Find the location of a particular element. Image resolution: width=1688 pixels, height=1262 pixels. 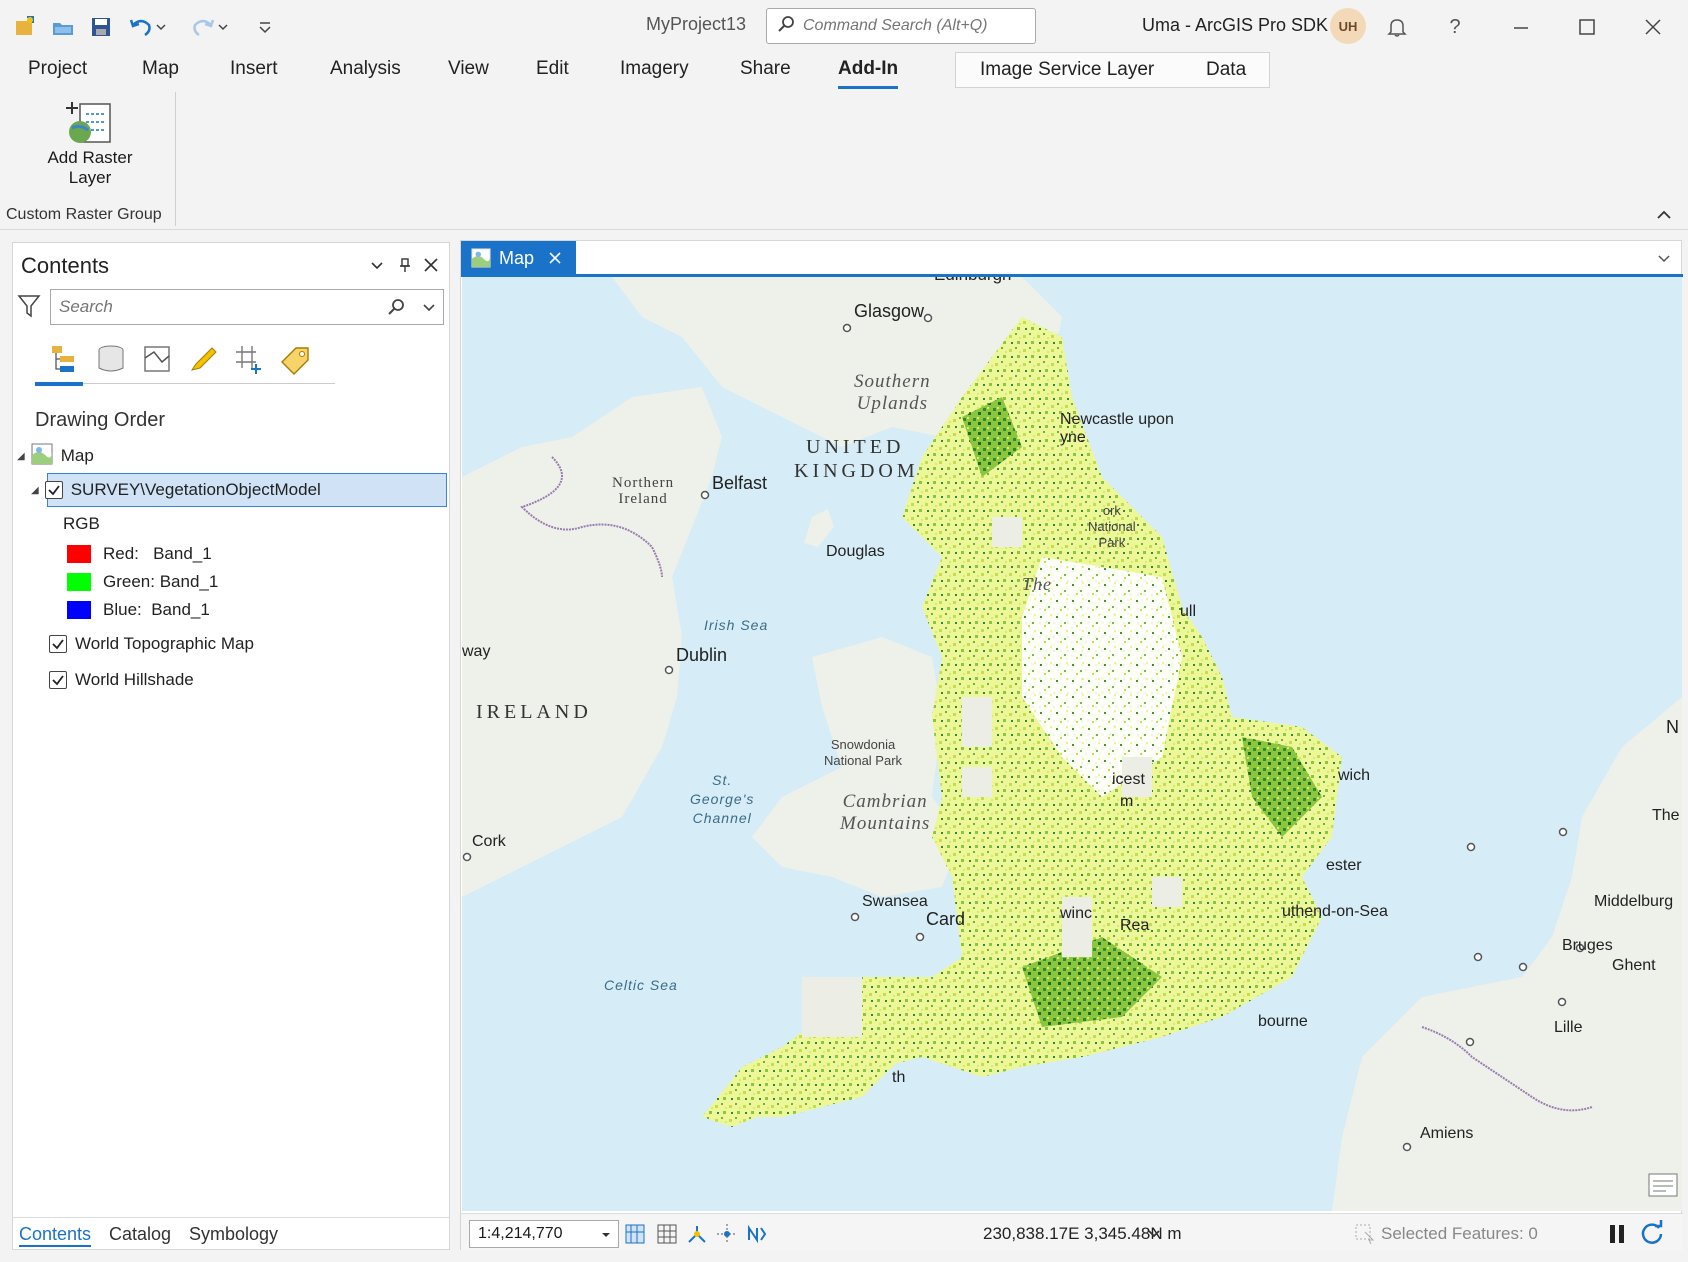

map-label-southend: uthend-on-Sea is located at coordinates (1335, 911).